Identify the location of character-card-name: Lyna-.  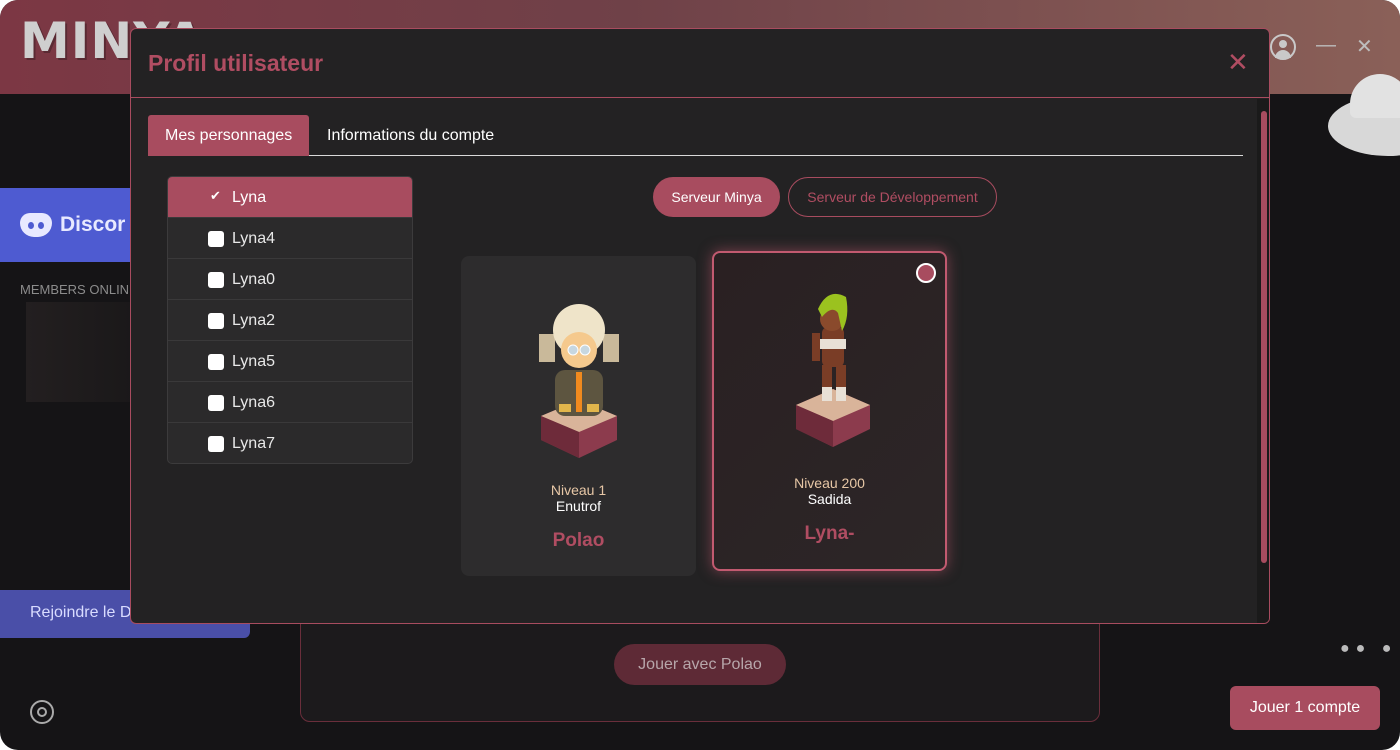
(829, 533).